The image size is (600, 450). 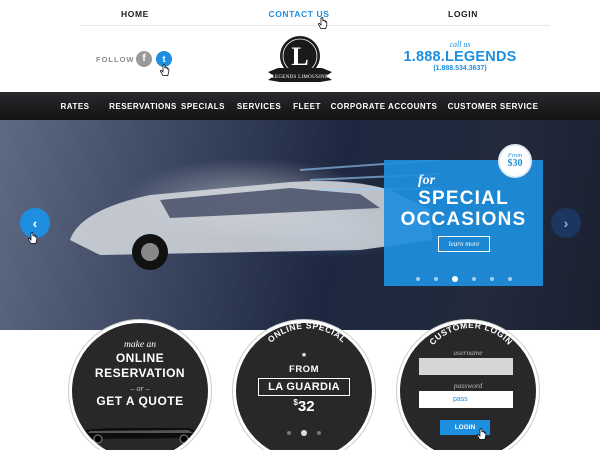 What do you see at coordinates (471, 335) in the screenshot?
I see `svg-text: CUSTOMER LOGIN` at bounding box center [471, 335].